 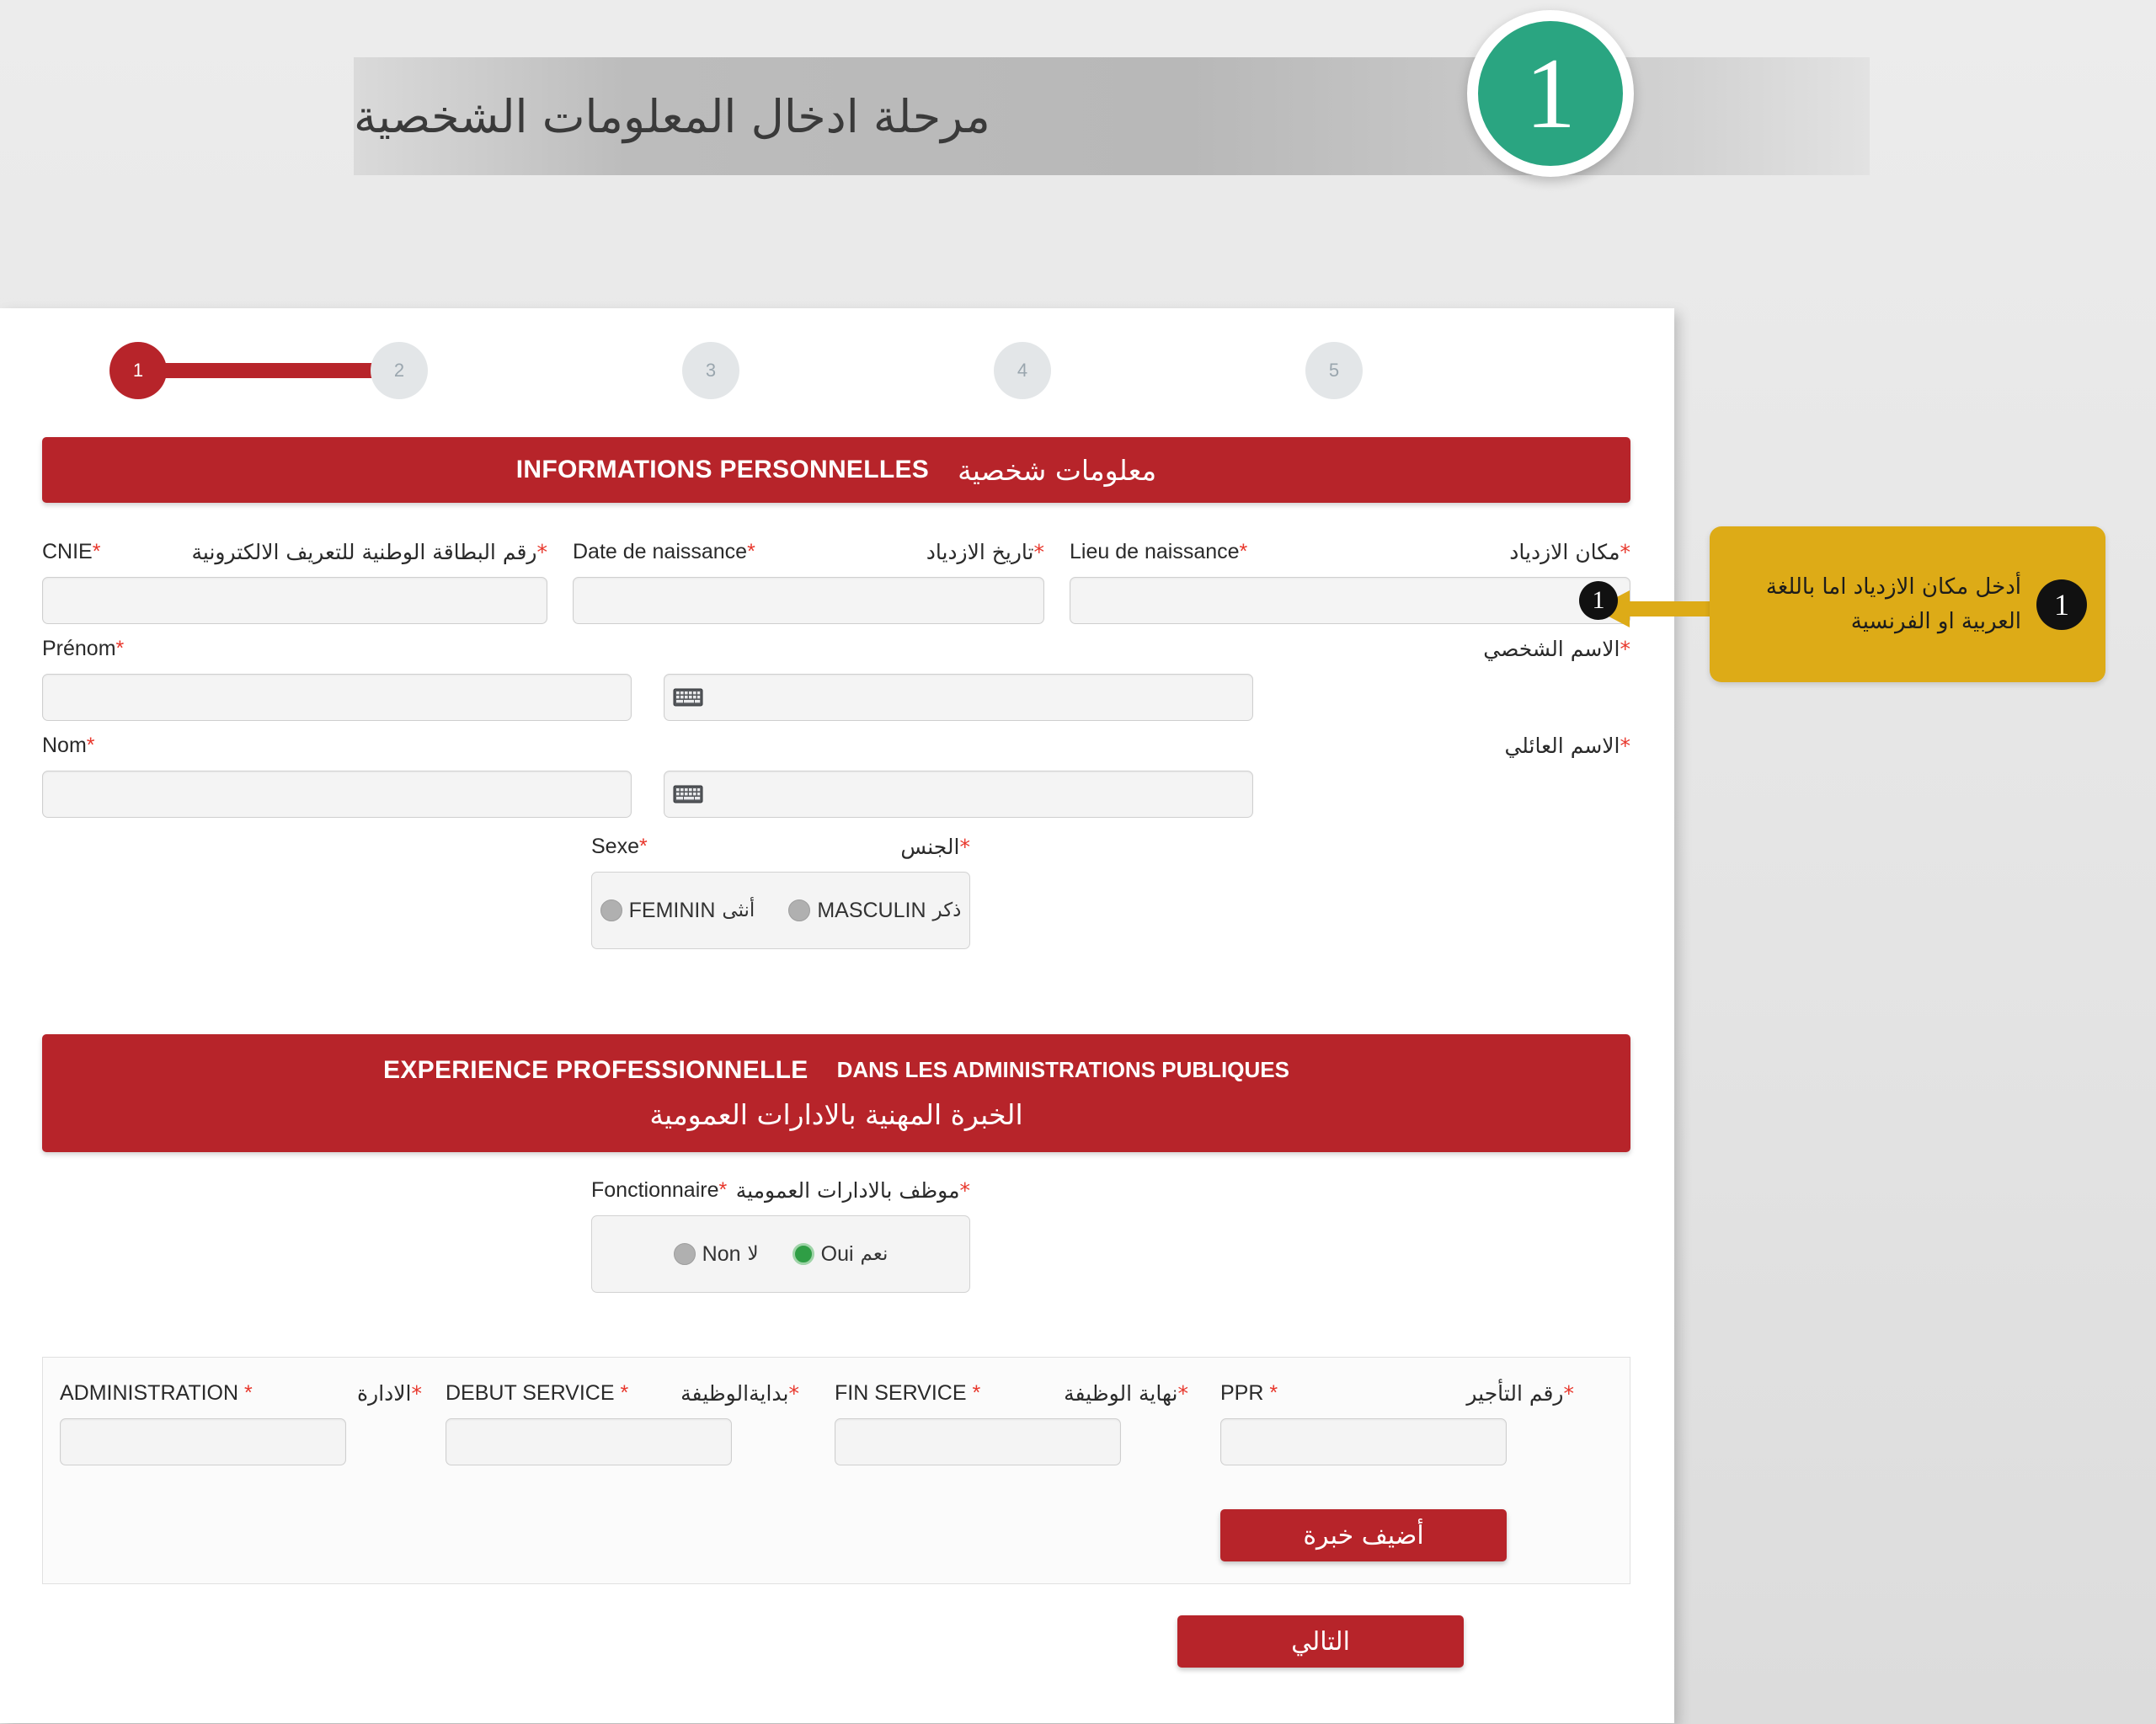 I want to click on field-fin-service: FIN SERVICE * *نهاية الوظيفة, so click(x=1011, y=1423).